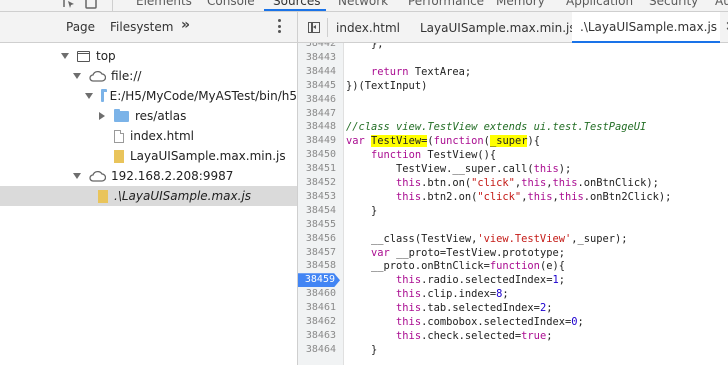 Image resolution: width=728 pixels, height=365 pixels. Describe the element at coordinates (362, 349) in the screenshot. I see `code-text: }` at that location.